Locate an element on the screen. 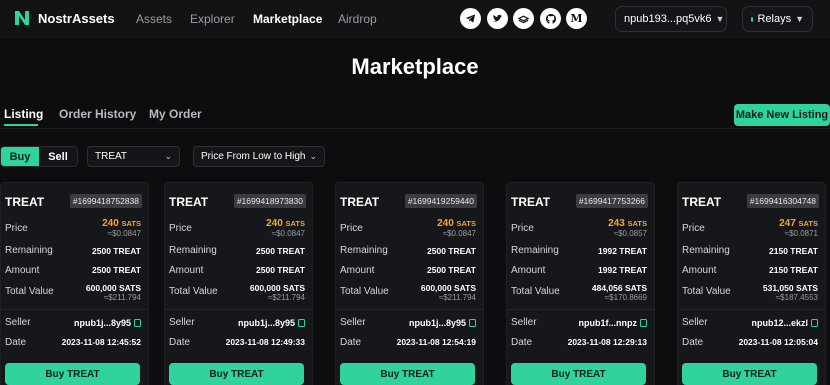 This screenshot has width=830, height=385. logo: NostrAssets is located at coordinates (63, 18).